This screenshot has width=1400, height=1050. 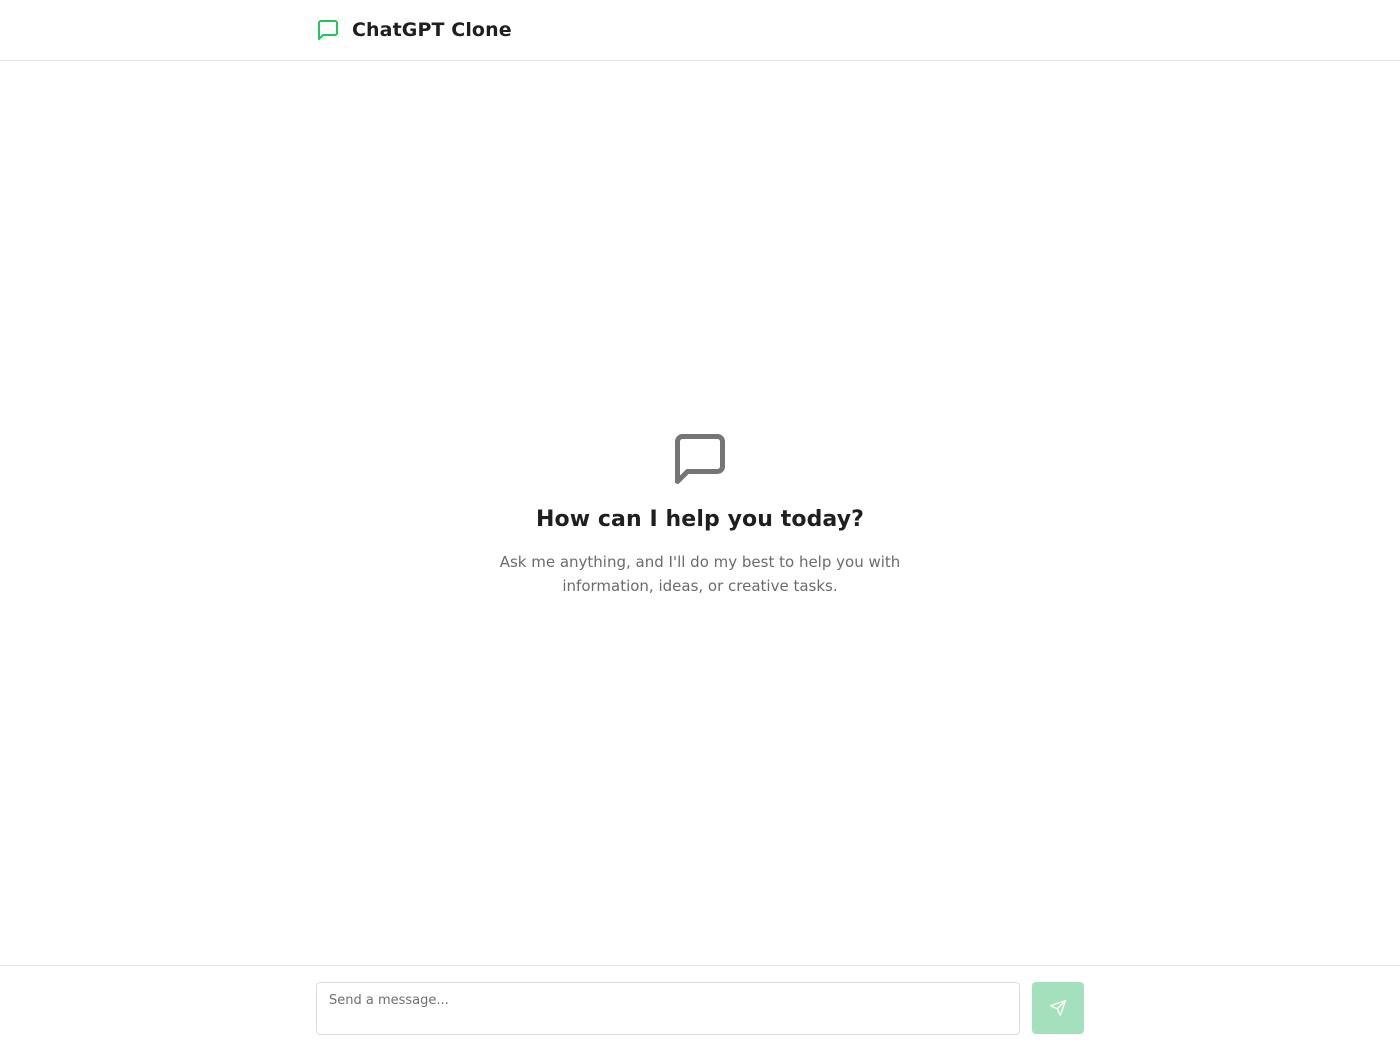 I want to click on brand: ChatGPT Clone, so click(x=414, y=30).